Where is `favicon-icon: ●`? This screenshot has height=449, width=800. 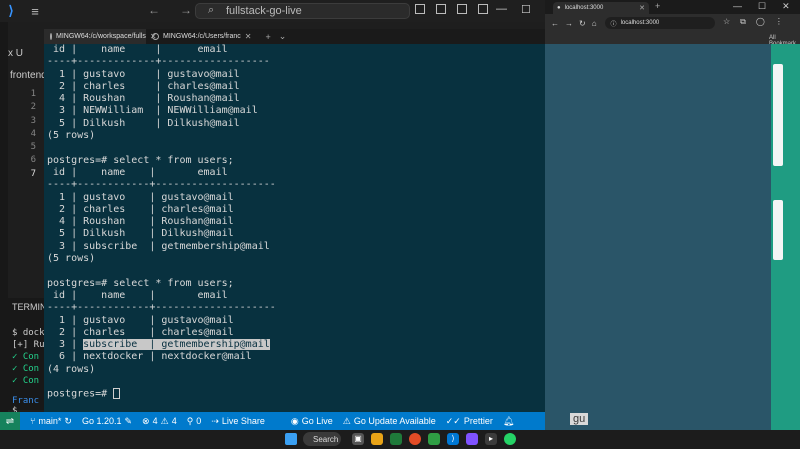 favicon-icon: ● is located at coordinates (559, 8).